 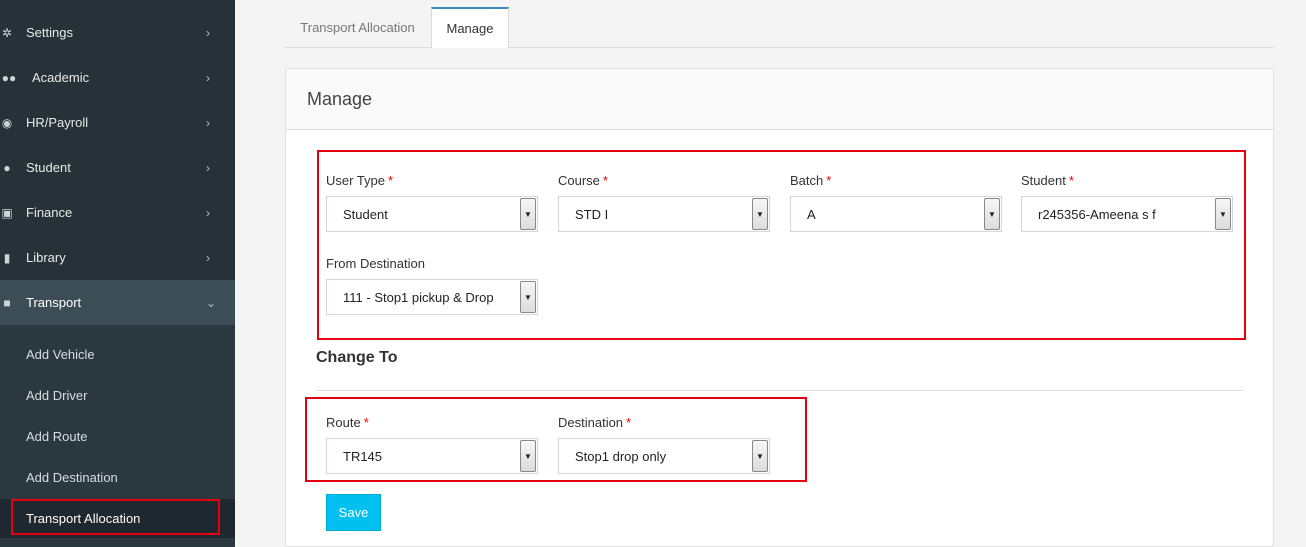 I want to click on panel-title: Manage, so click(x=340, y=99).